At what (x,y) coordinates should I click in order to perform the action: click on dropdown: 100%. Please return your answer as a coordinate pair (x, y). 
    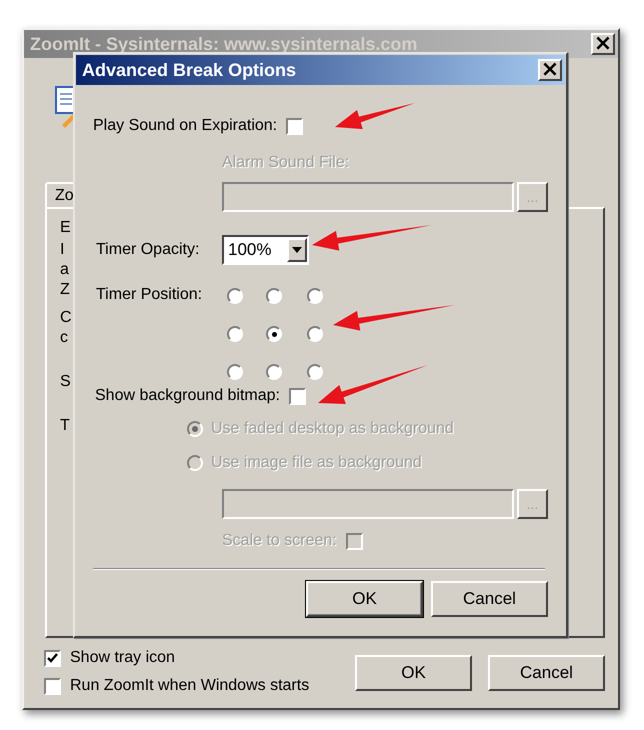
    Looking at the image, I should click on (265, 250).